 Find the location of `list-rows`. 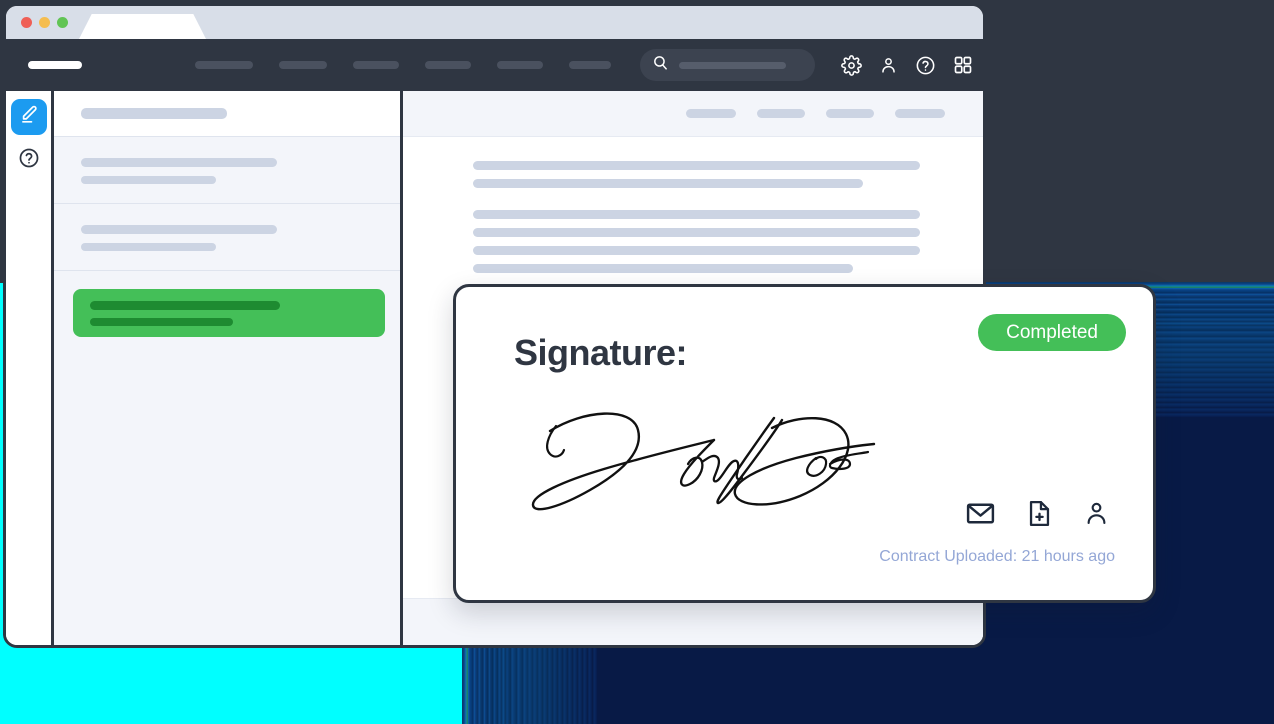

list-rows is located at coordinates (227, 204).